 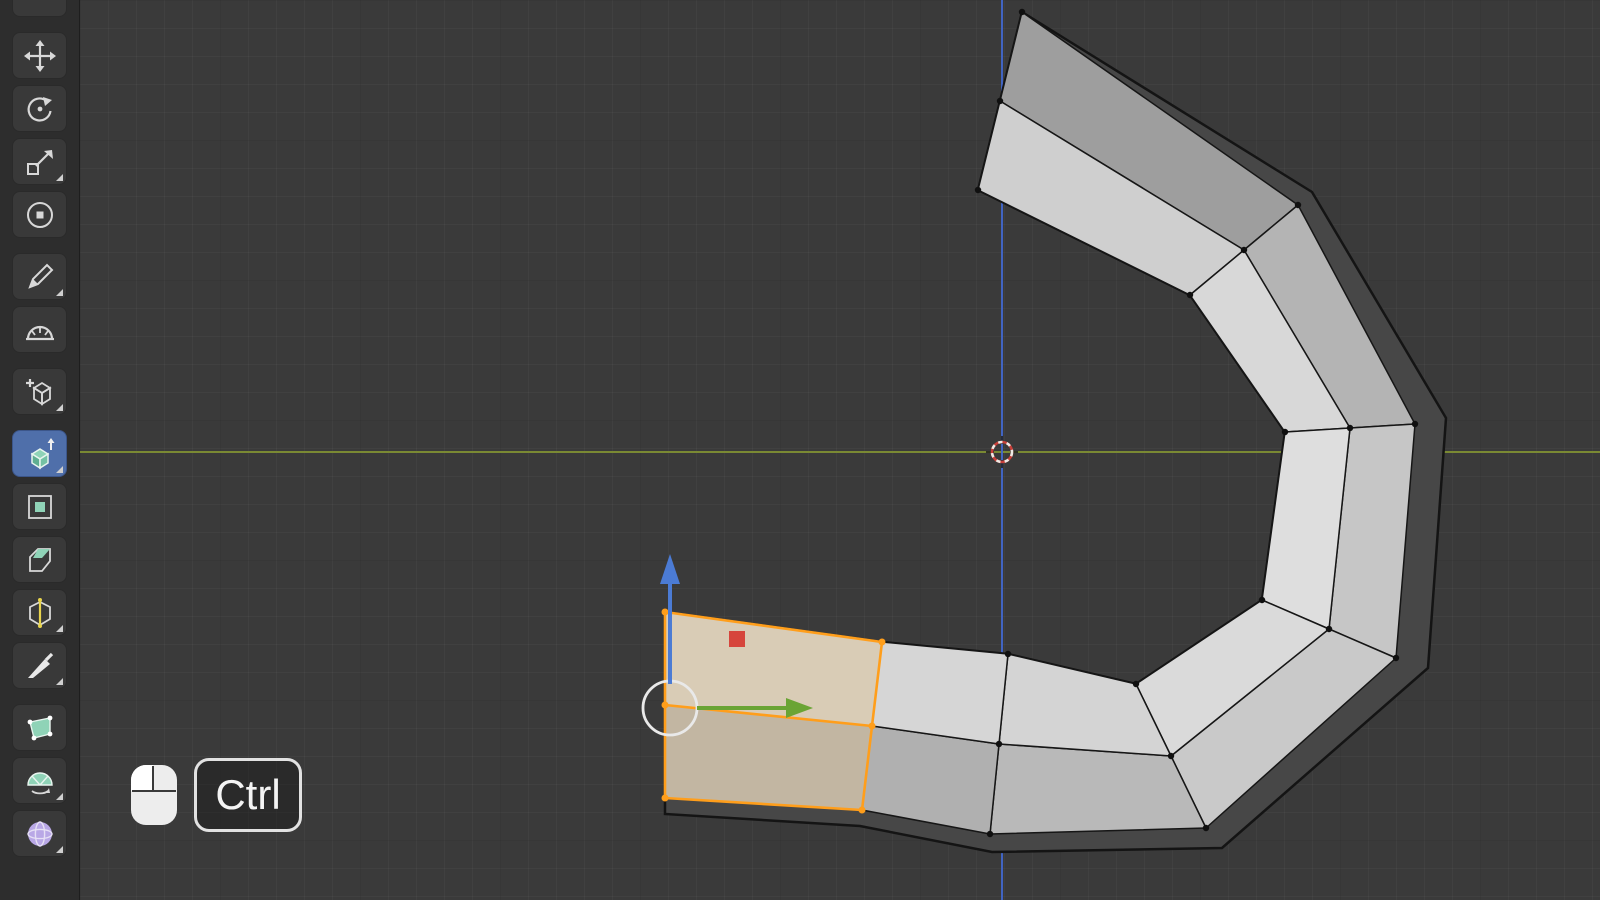 I want to click on measure-icon, so click(x=39, y=332).